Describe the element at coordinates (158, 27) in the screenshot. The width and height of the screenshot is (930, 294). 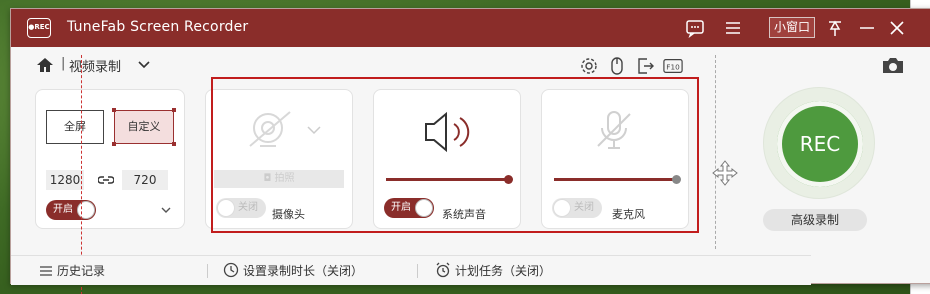
I see `app-title: TuneFab Screen Recorder` at that location.